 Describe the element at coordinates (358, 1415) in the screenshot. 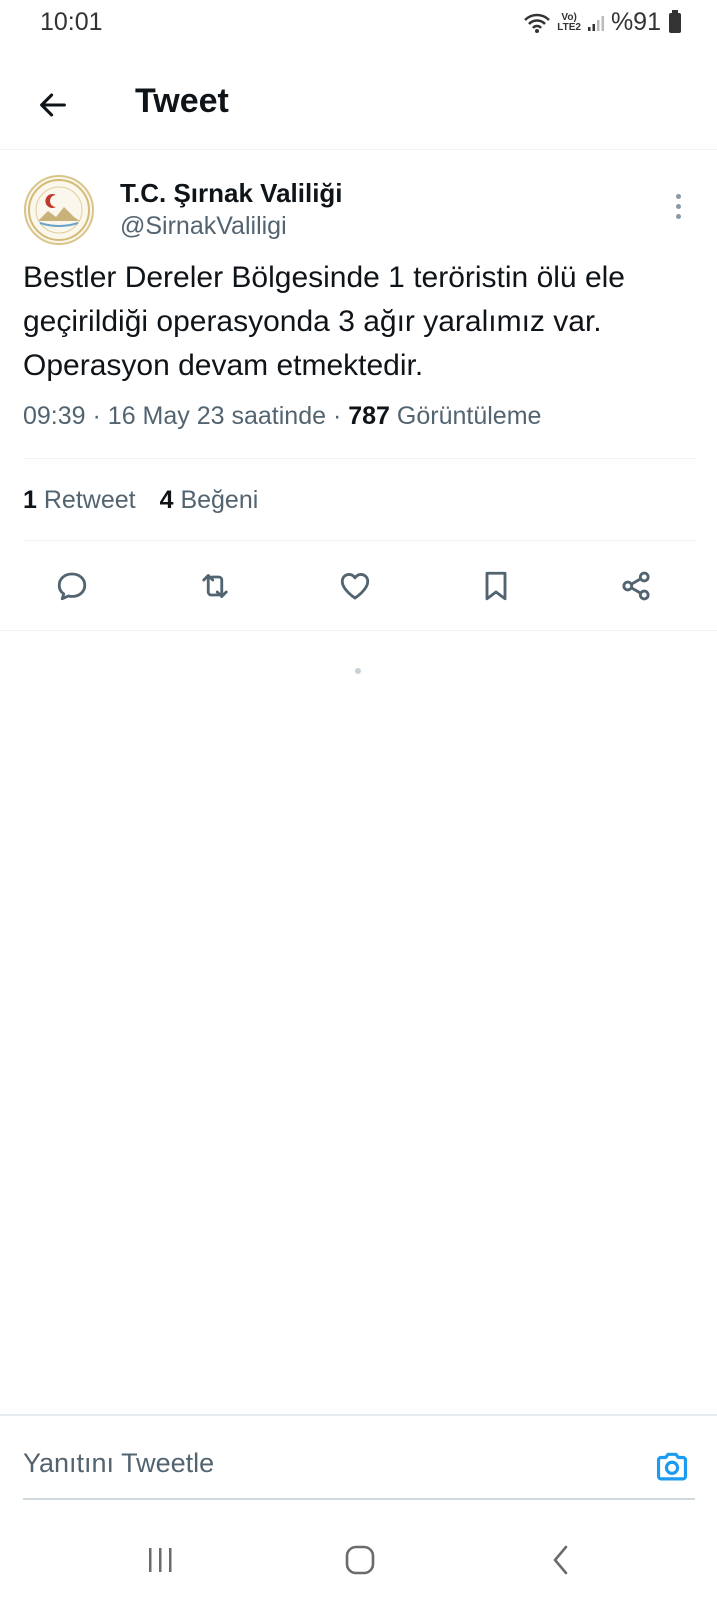

I see `reply-bar-divider` at that location.